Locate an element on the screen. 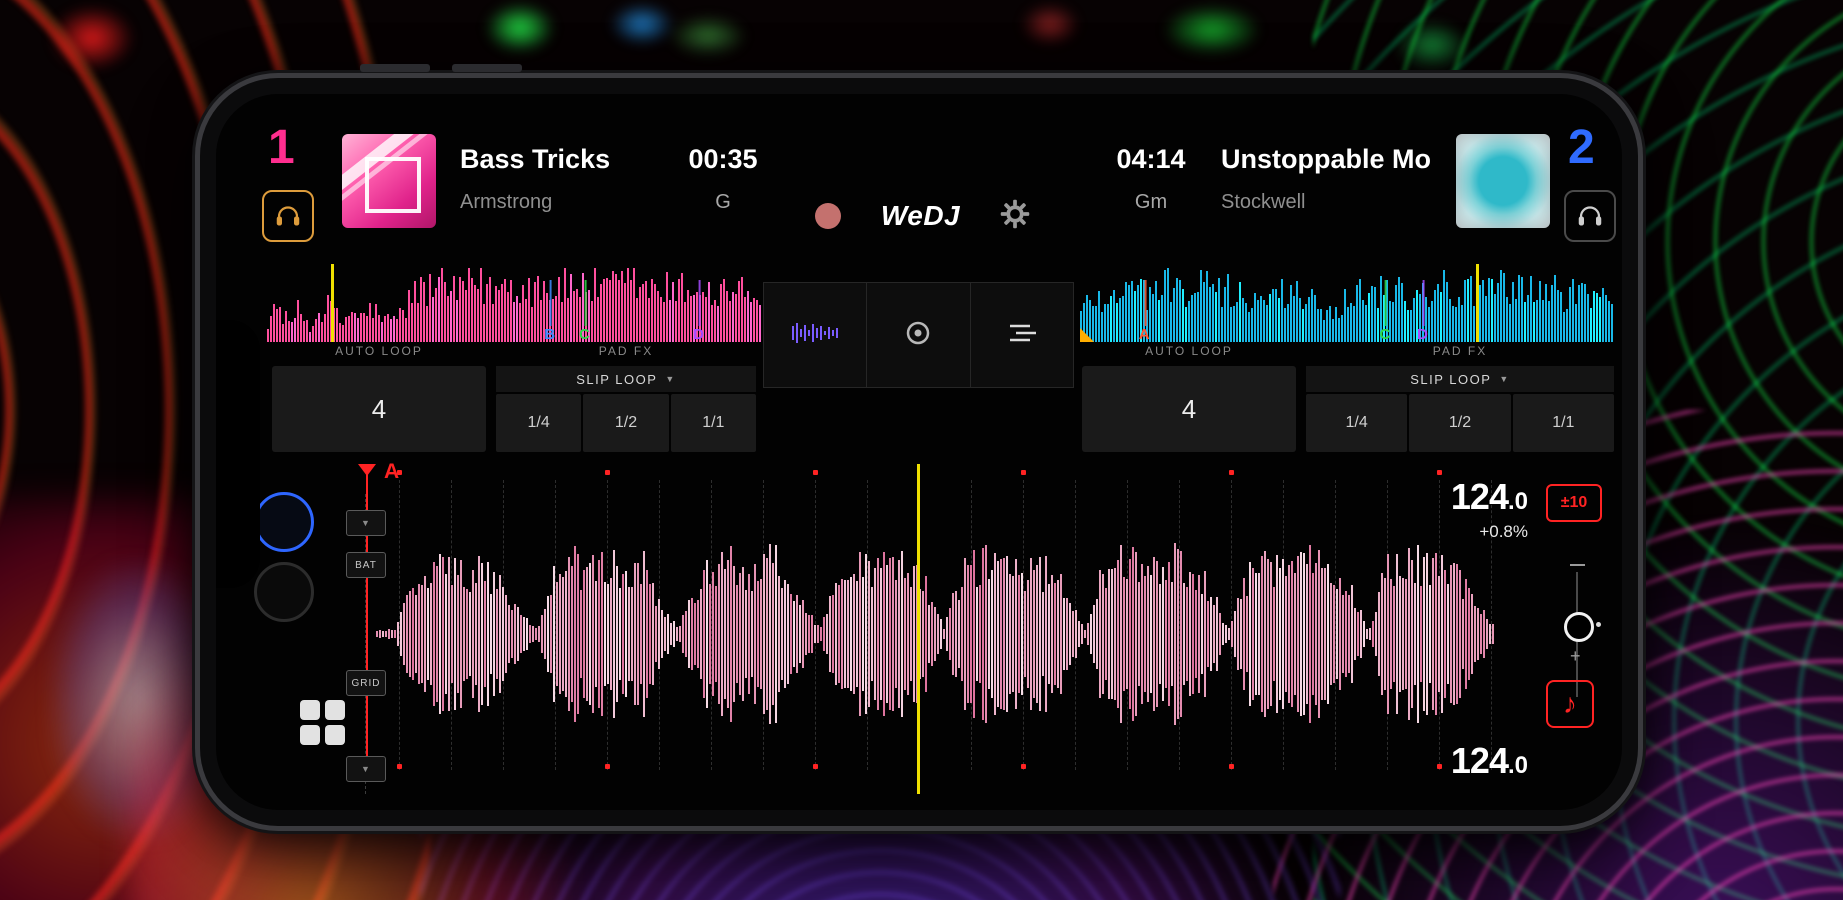  deck2-bpm-int: 124 is located at coordinates (1479, 760).